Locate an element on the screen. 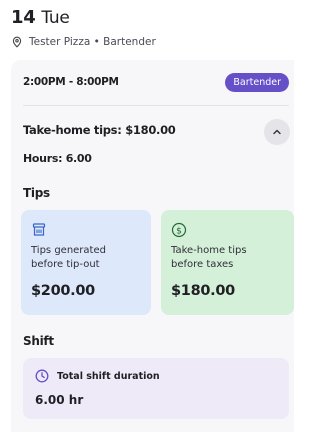  divider is located at coordinates (156, 105).